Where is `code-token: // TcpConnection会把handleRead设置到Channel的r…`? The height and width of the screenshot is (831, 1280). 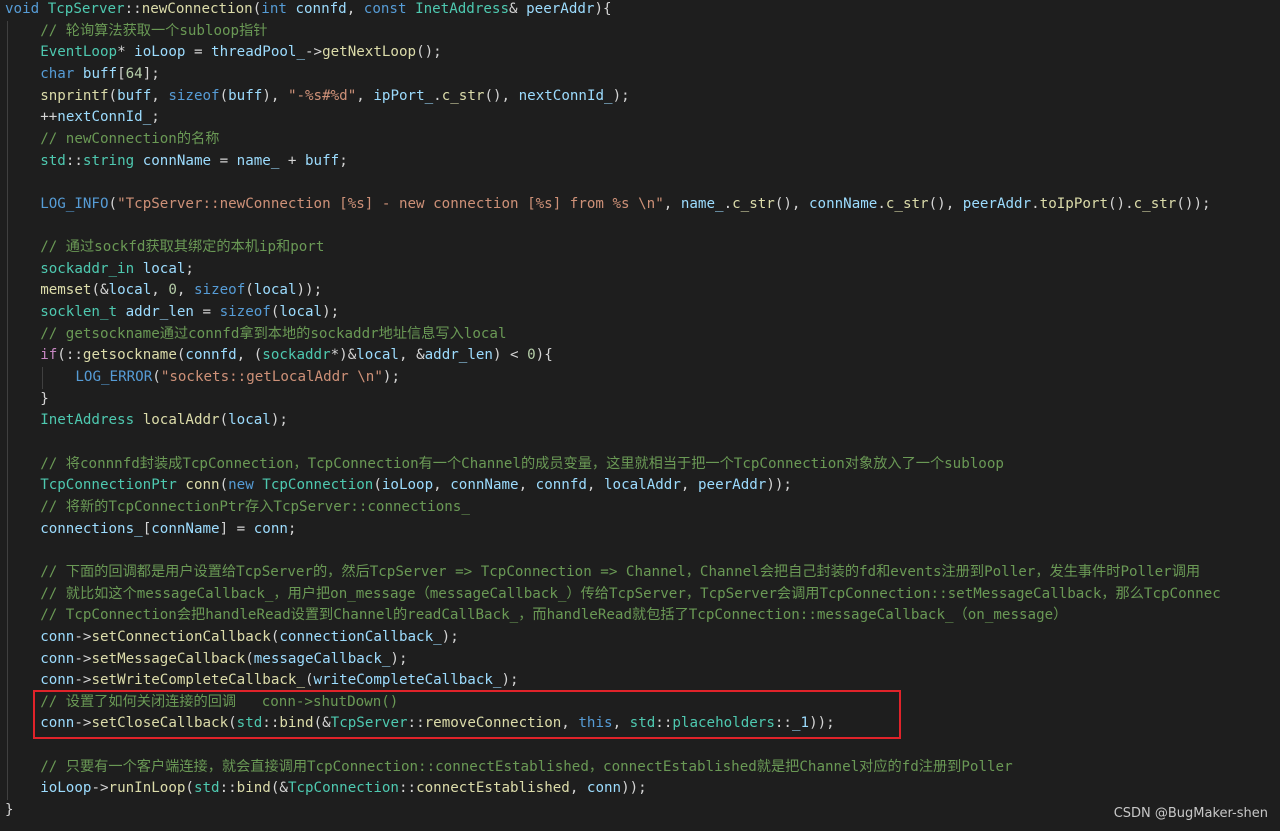 code-token: // TcpConnection会把handleRead设置到Channel的r… is located at coordinates (554, 615).